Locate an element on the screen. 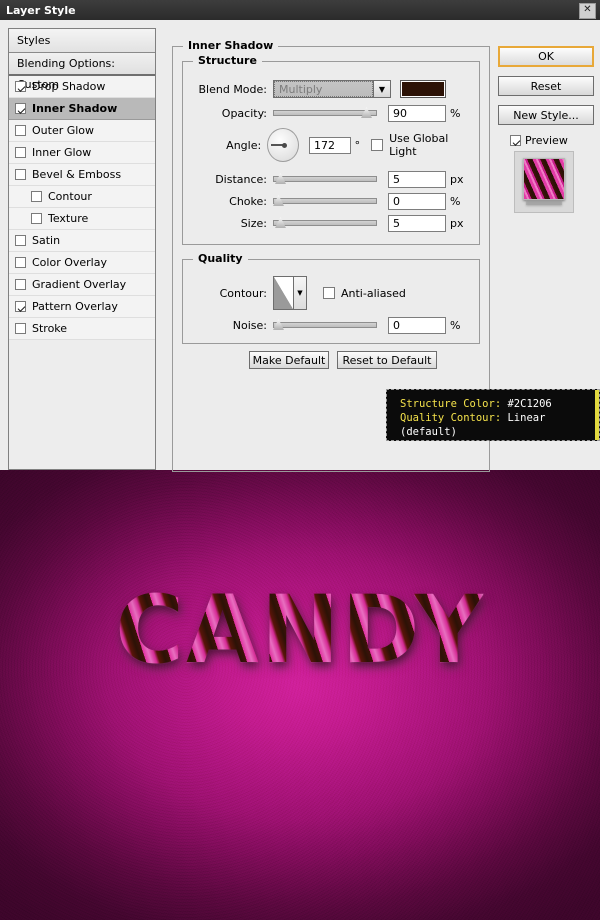 Image resolution: width=600 pixels, height=920 pixels. make-default-button: Make Default is located at coordinates (289, 360).